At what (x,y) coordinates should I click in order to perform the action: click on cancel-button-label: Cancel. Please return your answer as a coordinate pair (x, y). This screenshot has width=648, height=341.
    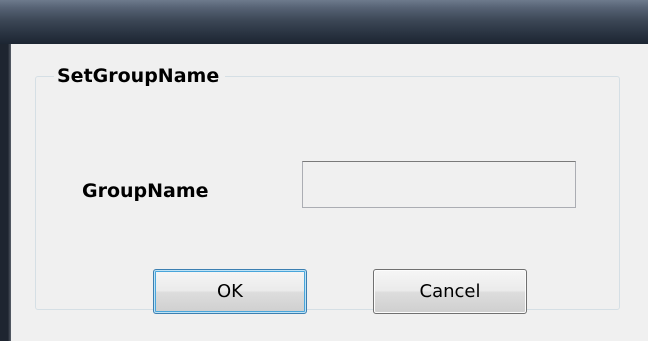
    Looking at the image, I should click on (450, 291).